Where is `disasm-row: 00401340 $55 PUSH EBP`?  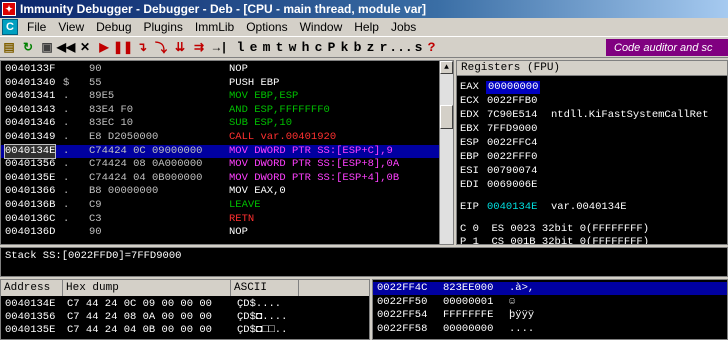
disasm-row: 00401340 $55 PUSH EBP is located at coordinates (220, 83).